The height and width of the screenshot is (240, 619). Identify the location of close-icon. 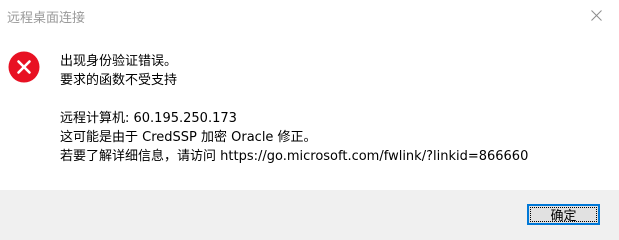
(596, 15).